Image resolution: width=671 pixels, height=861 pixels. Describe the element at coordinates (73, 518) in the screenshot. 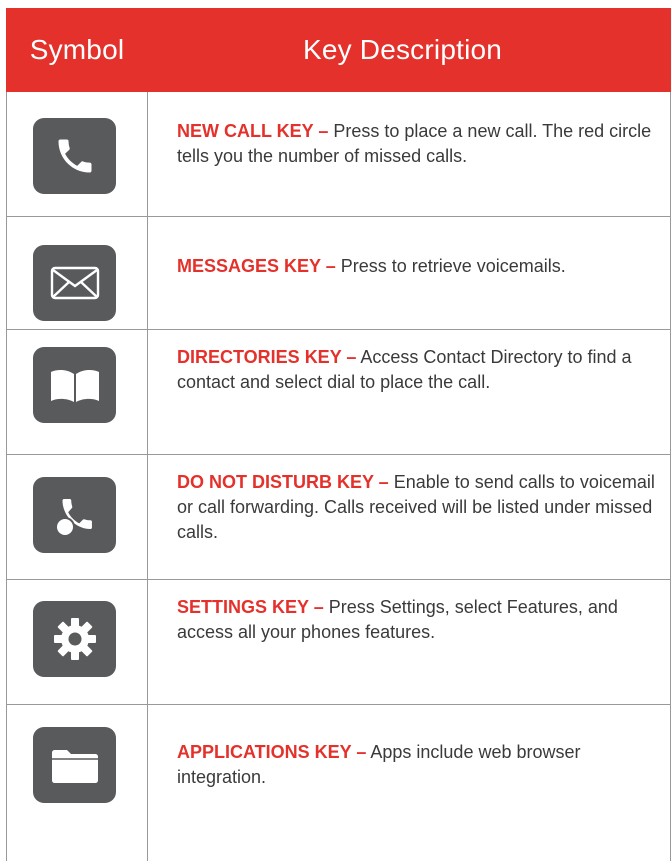

I see `do-not-disturb-phone-icon` at that location.